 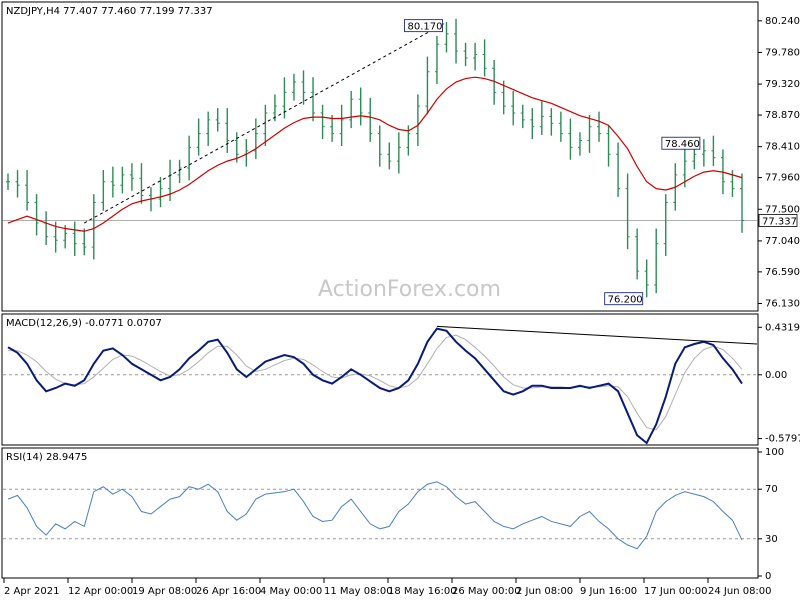 I want to click on annotation-label: 80.170, so click(x=424, y=27).